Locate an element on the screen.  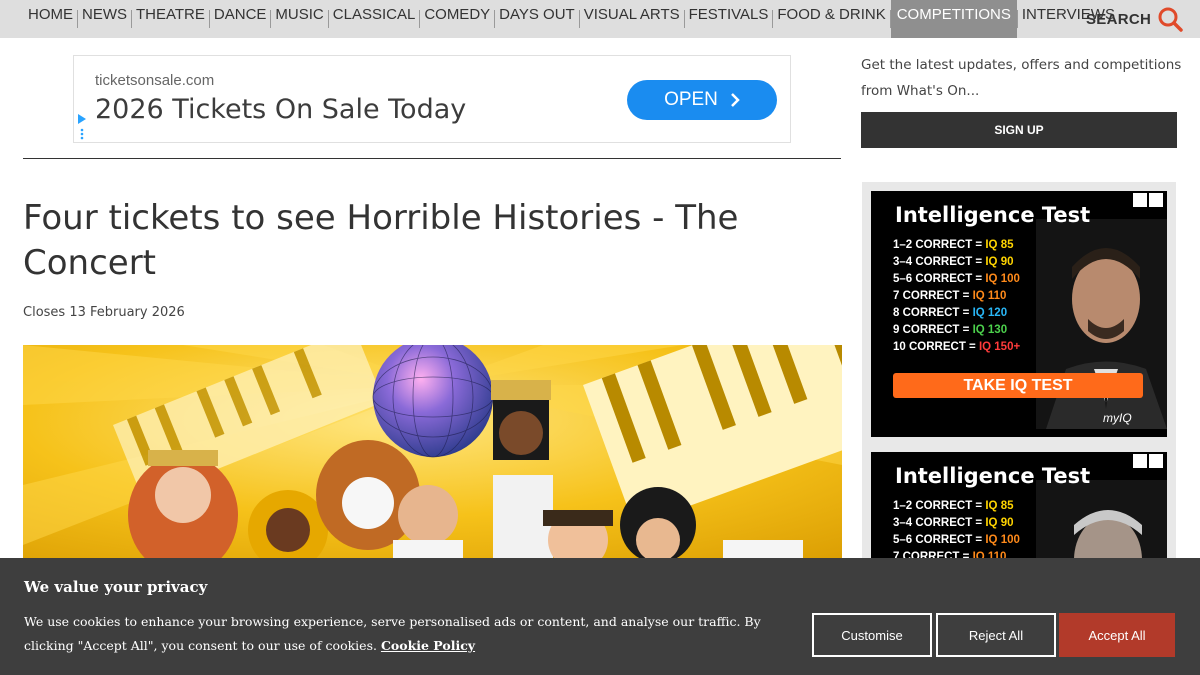
ad-open-button: OPEN is located at coordinates (702, 100).